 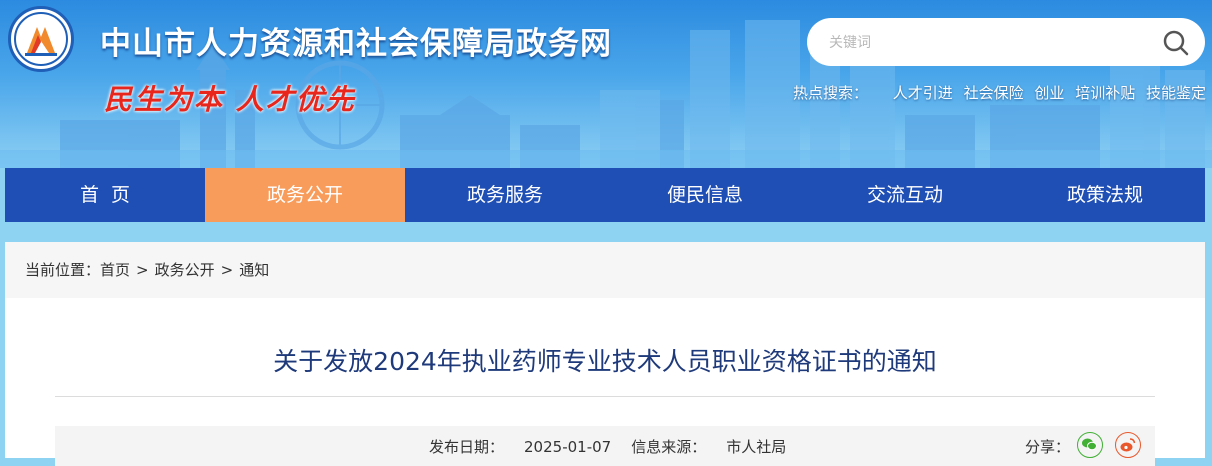 What do you see at coordinates (1105, 195) in the screenshot?
I see `nav-item-policies: 政策法规` at bounding box center [1105, 195].